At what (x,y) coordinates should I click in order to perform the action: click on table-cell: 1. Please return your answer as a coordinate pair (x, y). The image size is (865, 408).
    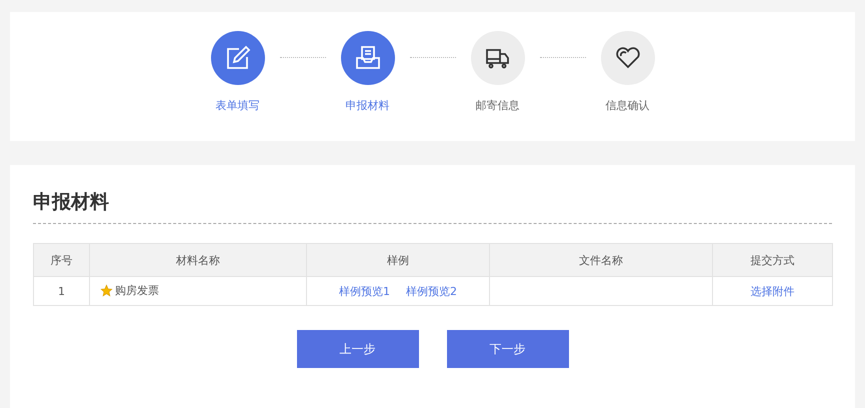
    Looking at the image, I should click on (62, 291).